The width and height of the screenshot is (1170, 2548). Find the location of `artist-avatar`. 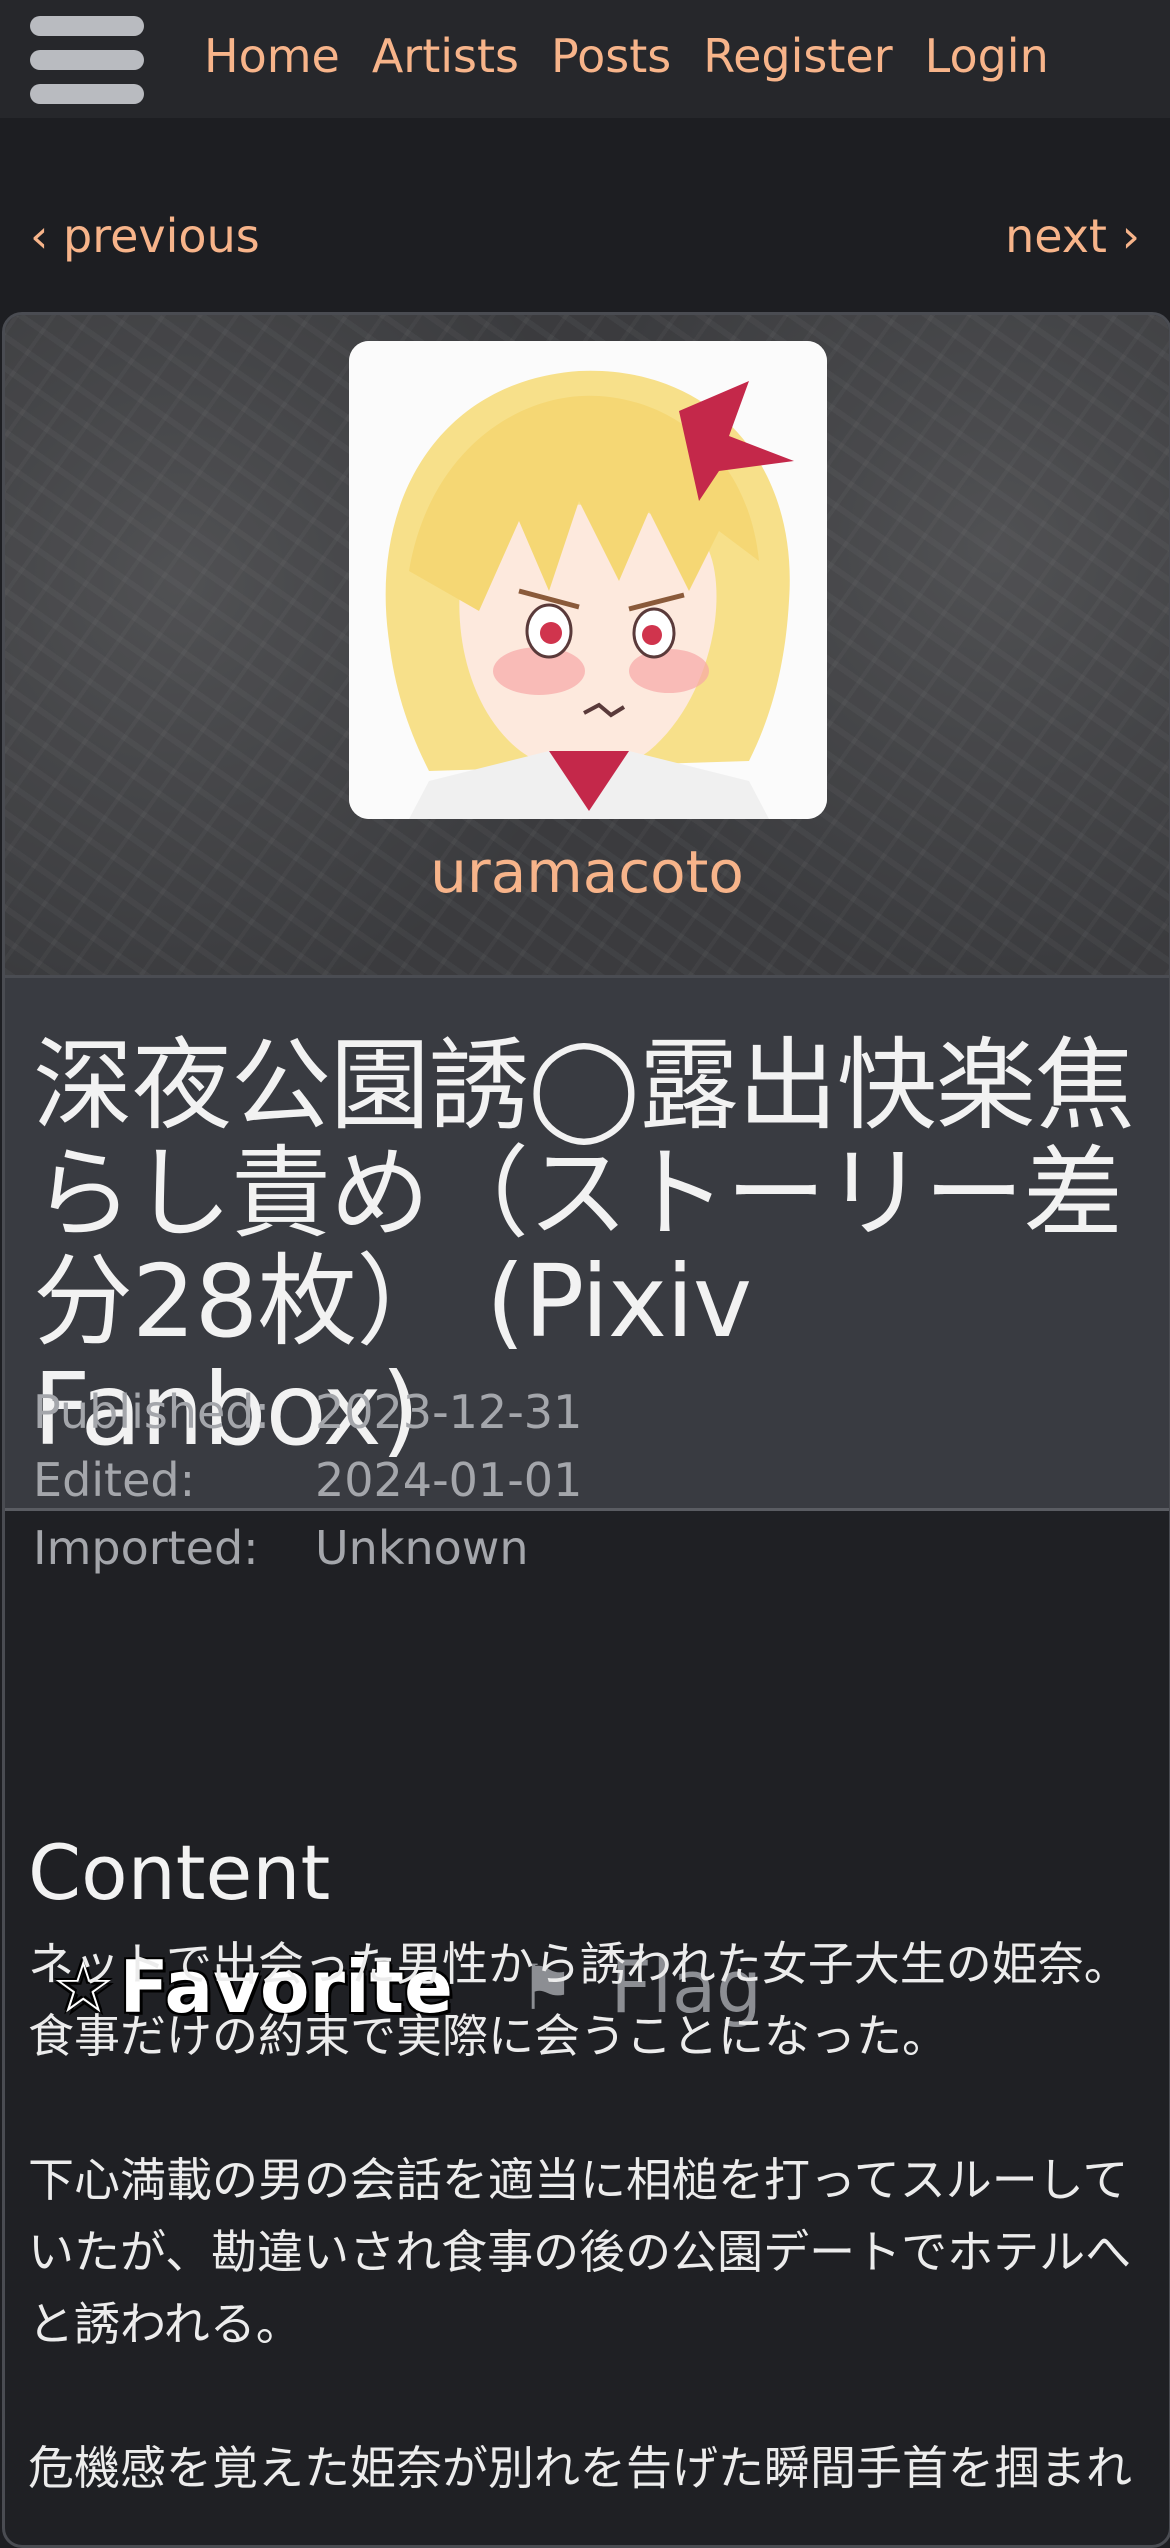

artist-avatar is located at coordinates (588, 580).